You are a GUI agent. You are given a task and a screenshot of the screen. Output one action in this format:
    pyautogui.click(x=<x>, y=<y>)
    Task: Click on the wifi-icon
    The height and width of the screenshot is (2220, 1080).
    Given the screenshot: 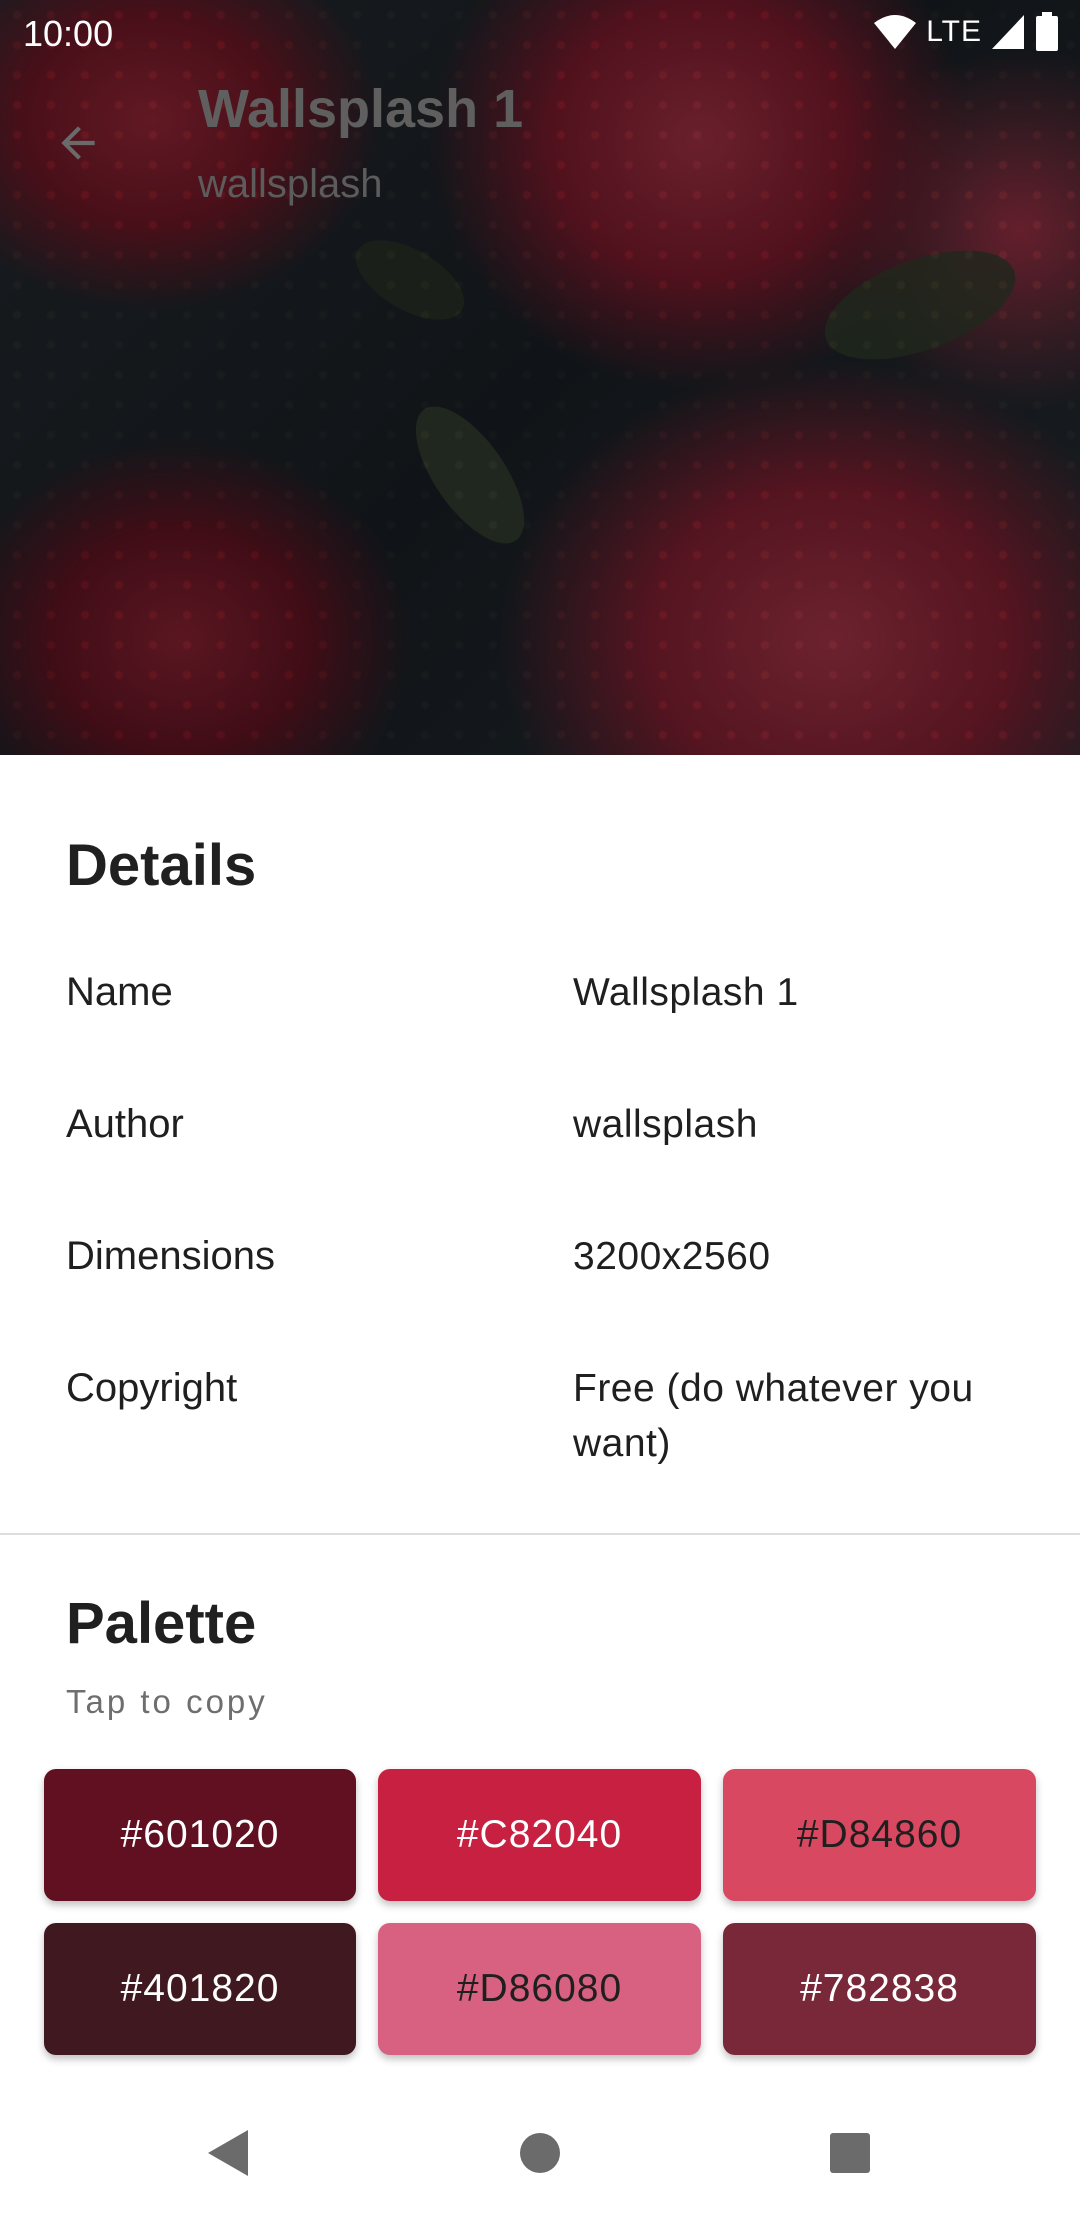 What is the action you would take?
    pyautogui.click(x=895, y=32)
    